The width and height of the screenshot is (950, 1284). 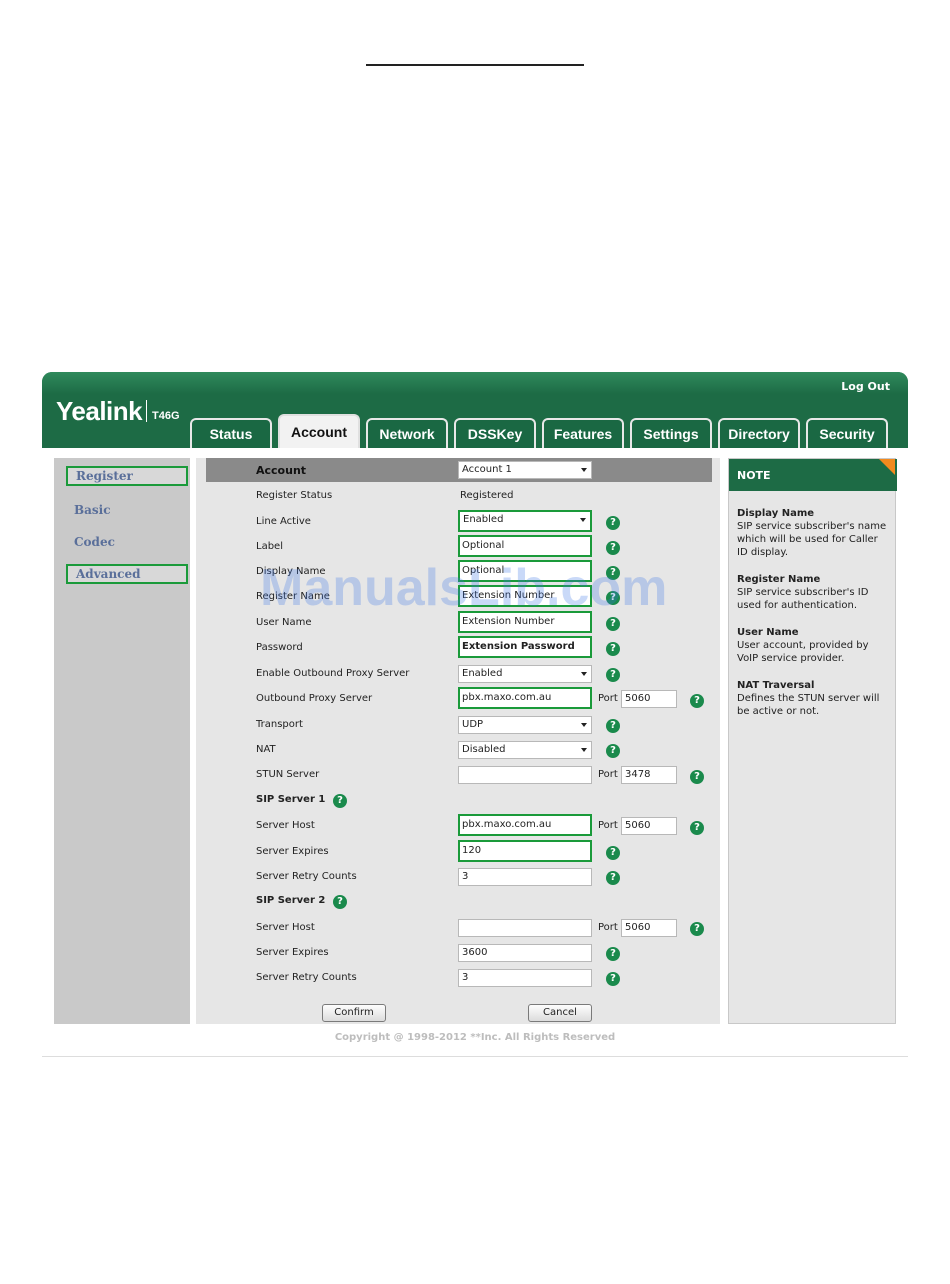 What do you see at coordinates (279, 647) in the screenshot?
I see `password-label: Password` at bounding box center [279, 647].